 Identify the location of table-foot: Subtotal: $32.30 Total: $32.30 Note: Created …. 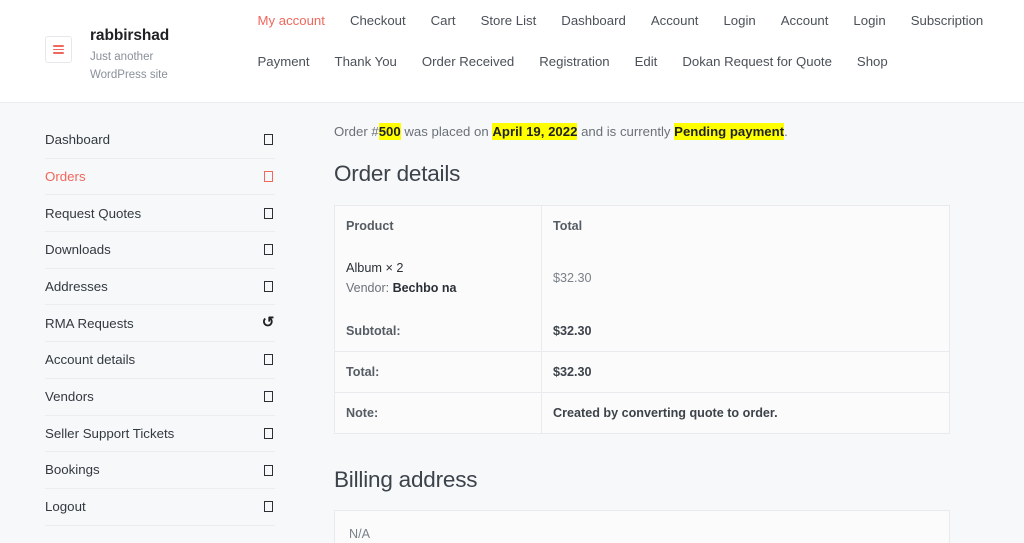
(642, 372).